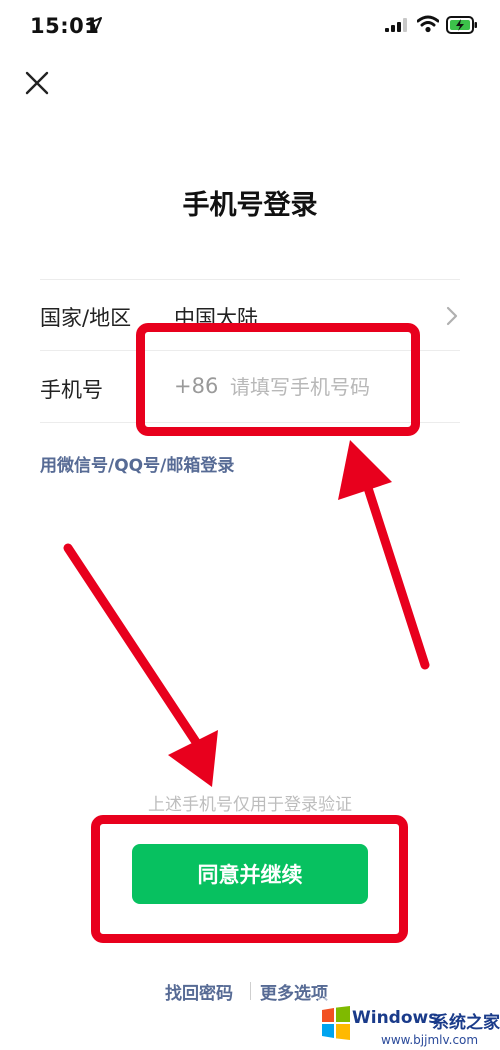  Describe the element at coordinates (461, 25) in the screenshot. I see `battery-charging-icon` at that location.